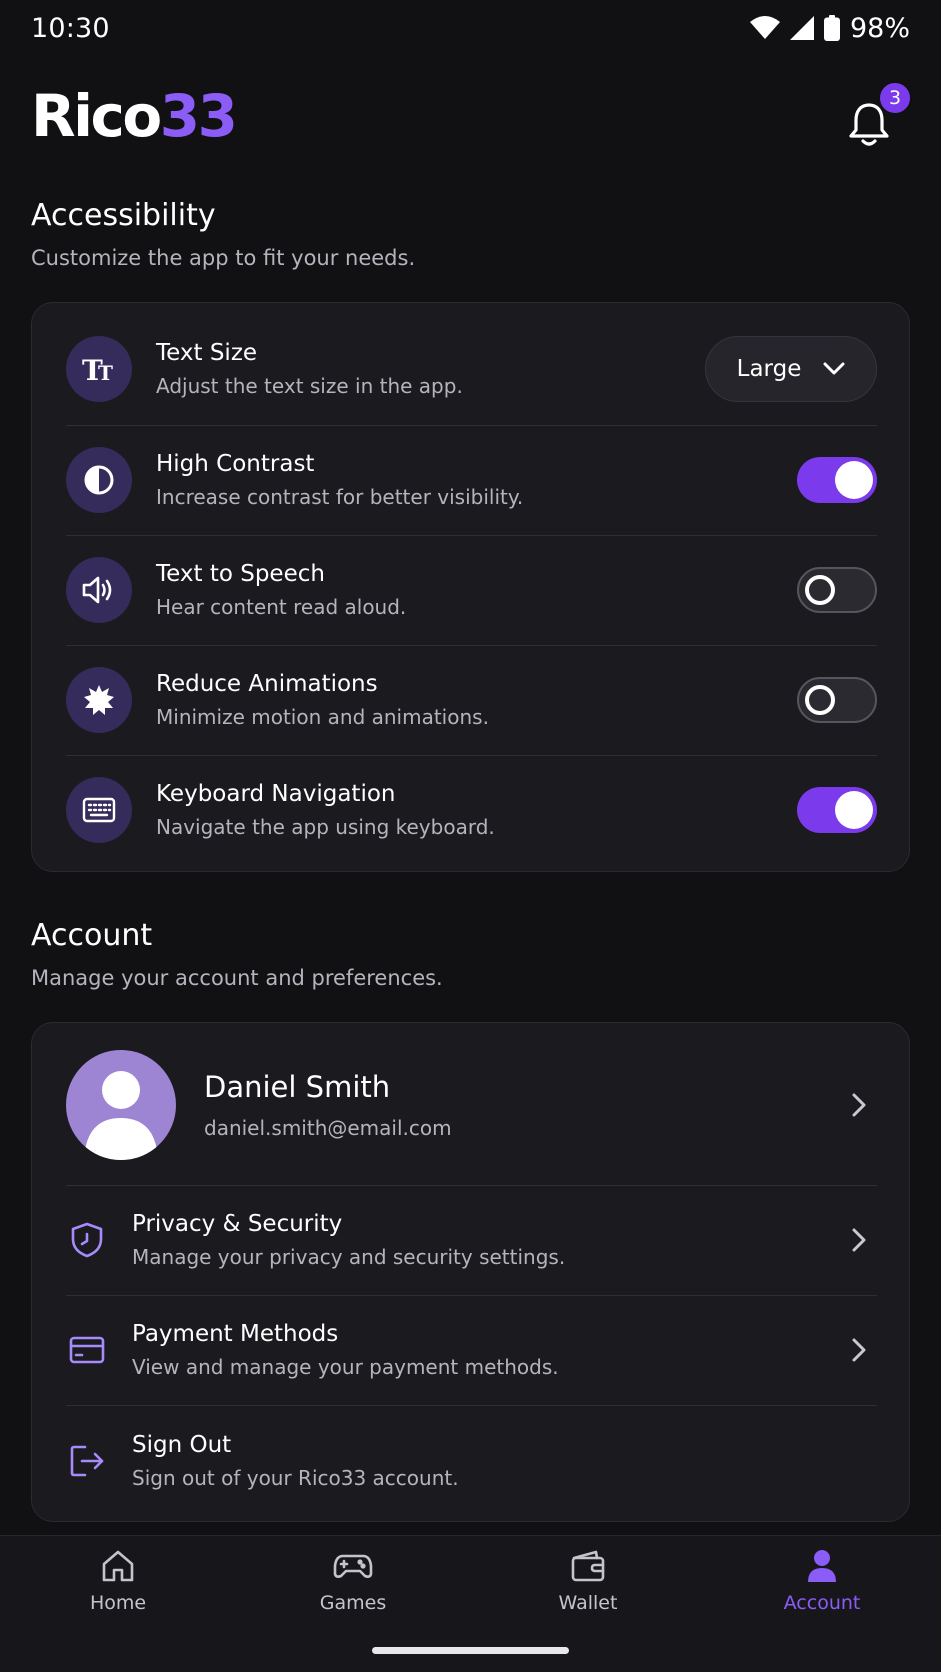 The width and height of the screenshot is (941, 1672). What do you see at coordinates (340, 497) in the screenshot?
I see `high-contrast-desc: Increase contrast for better visibility.` at bounding box center [340, 497].